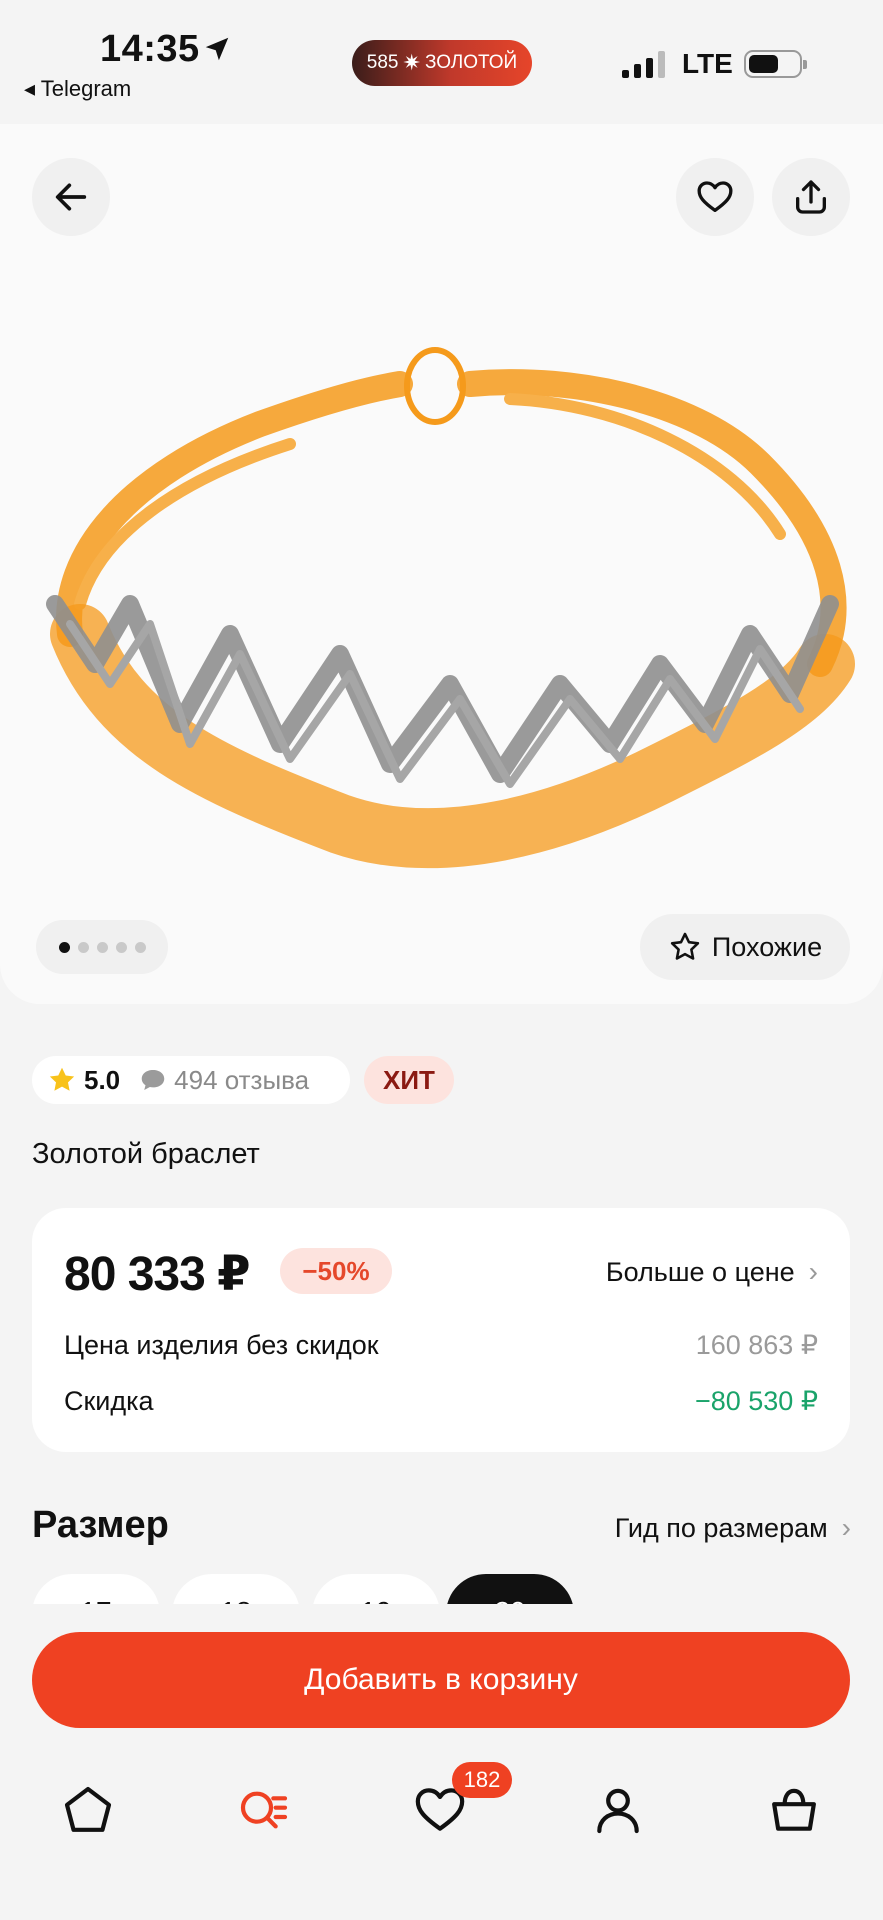 This screenshot has width=883, height=1920. Describe the element at coordinates (217, 49) in the screenshot. I see `location-arrow-icon` at that location.